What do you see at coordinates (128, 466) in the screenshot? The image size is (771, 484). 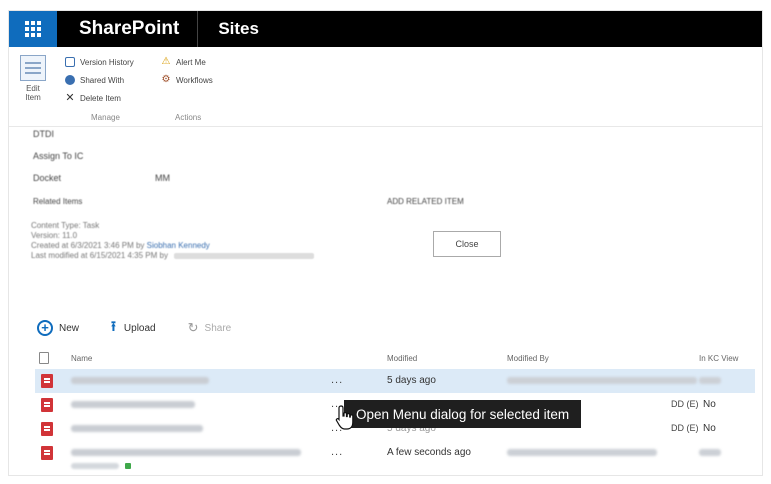 I see `new-item-marker-icon` at bounding box center [128, 466].